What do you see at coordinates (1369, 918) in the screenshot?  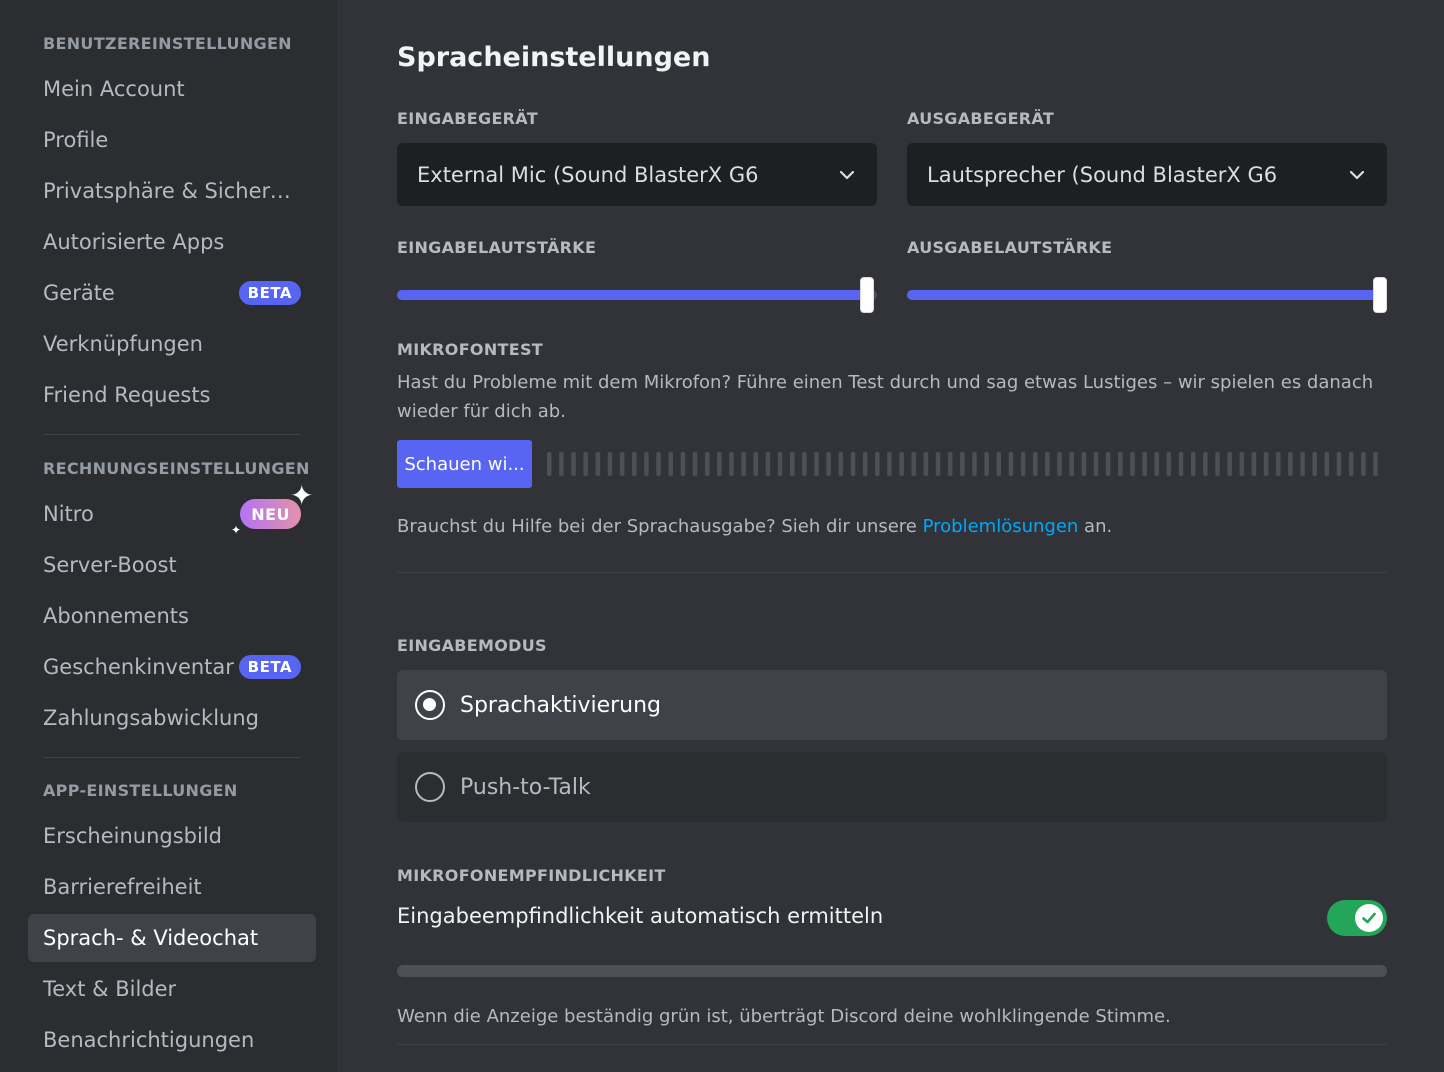 I see `checkmark-icon` at bounding box center [1369, 918].